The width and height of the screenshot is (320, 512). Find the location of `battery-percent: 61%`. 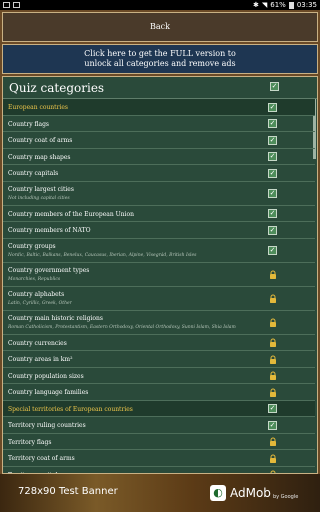

battery-percent: 61% is located at coordinates (278, 5).